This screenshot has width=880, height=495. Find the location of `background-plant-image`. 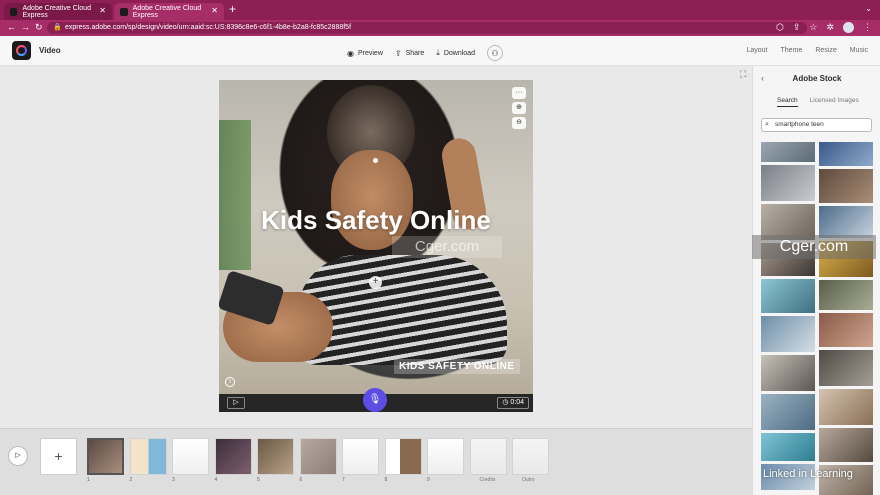

background-plant-image is located at coordinates (235, 195).